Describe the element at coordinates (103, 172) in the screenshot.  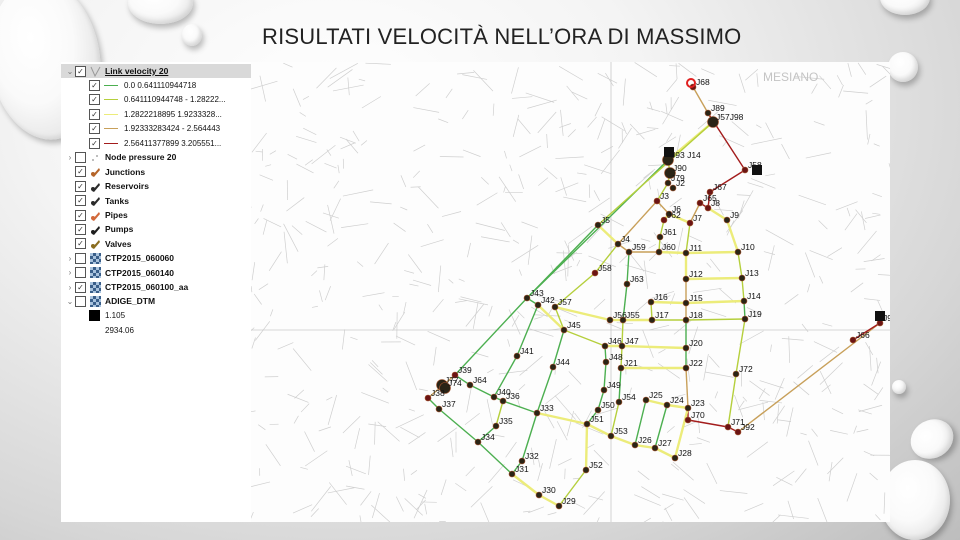
I see `layer-item: ✓ Junctions` at that location.